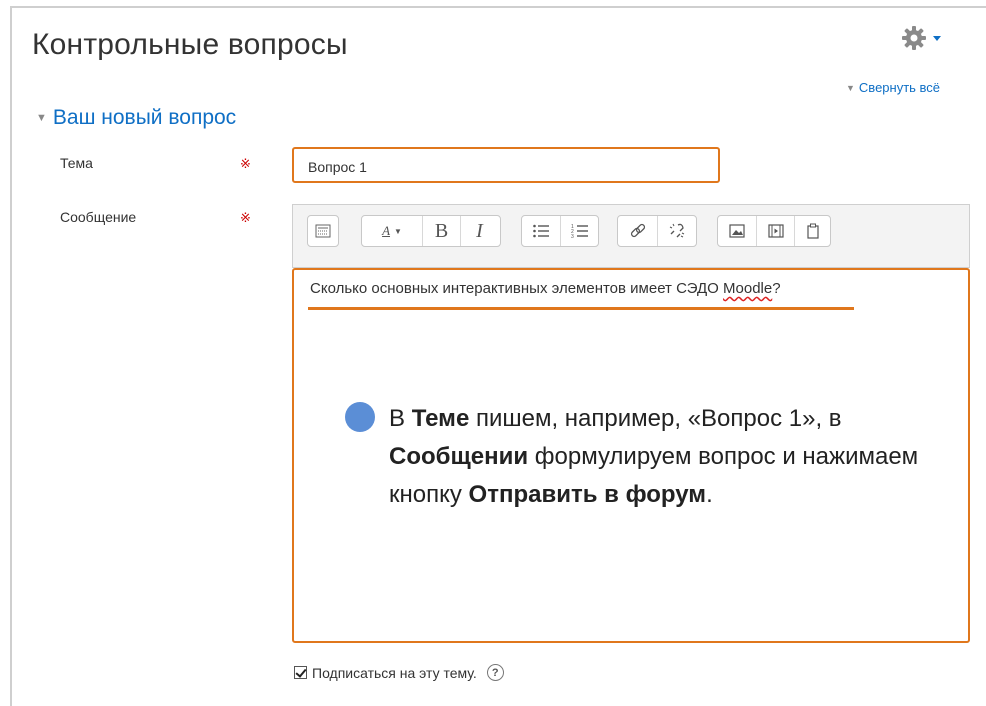 The height and width of the screenshot is (706, 986). I want to click on section-title: Ваш новый вопрос, so click(144, 117).